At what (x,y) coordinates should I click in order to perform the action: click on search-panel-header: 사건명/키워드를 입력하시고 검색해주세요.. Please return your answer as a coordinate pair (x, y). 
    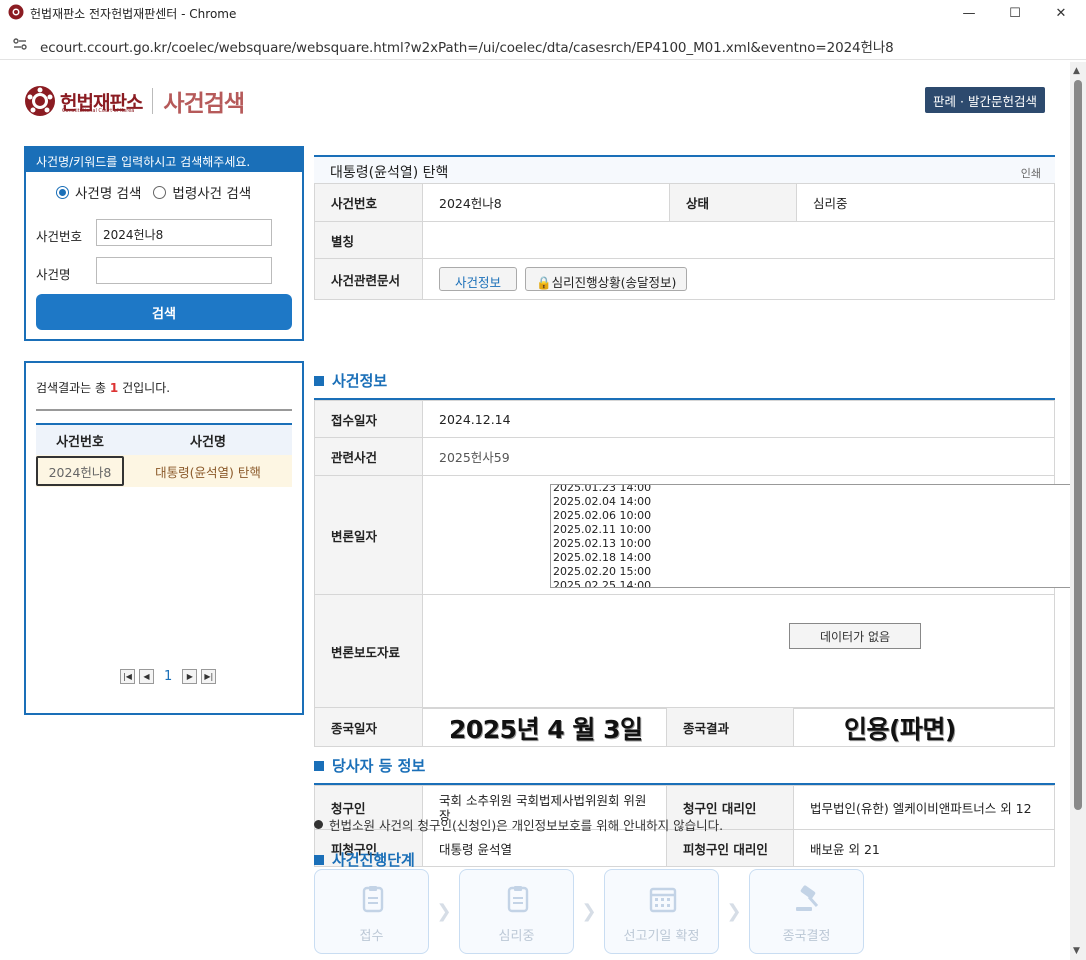
    Looking at the image, I should click on (164, 160).